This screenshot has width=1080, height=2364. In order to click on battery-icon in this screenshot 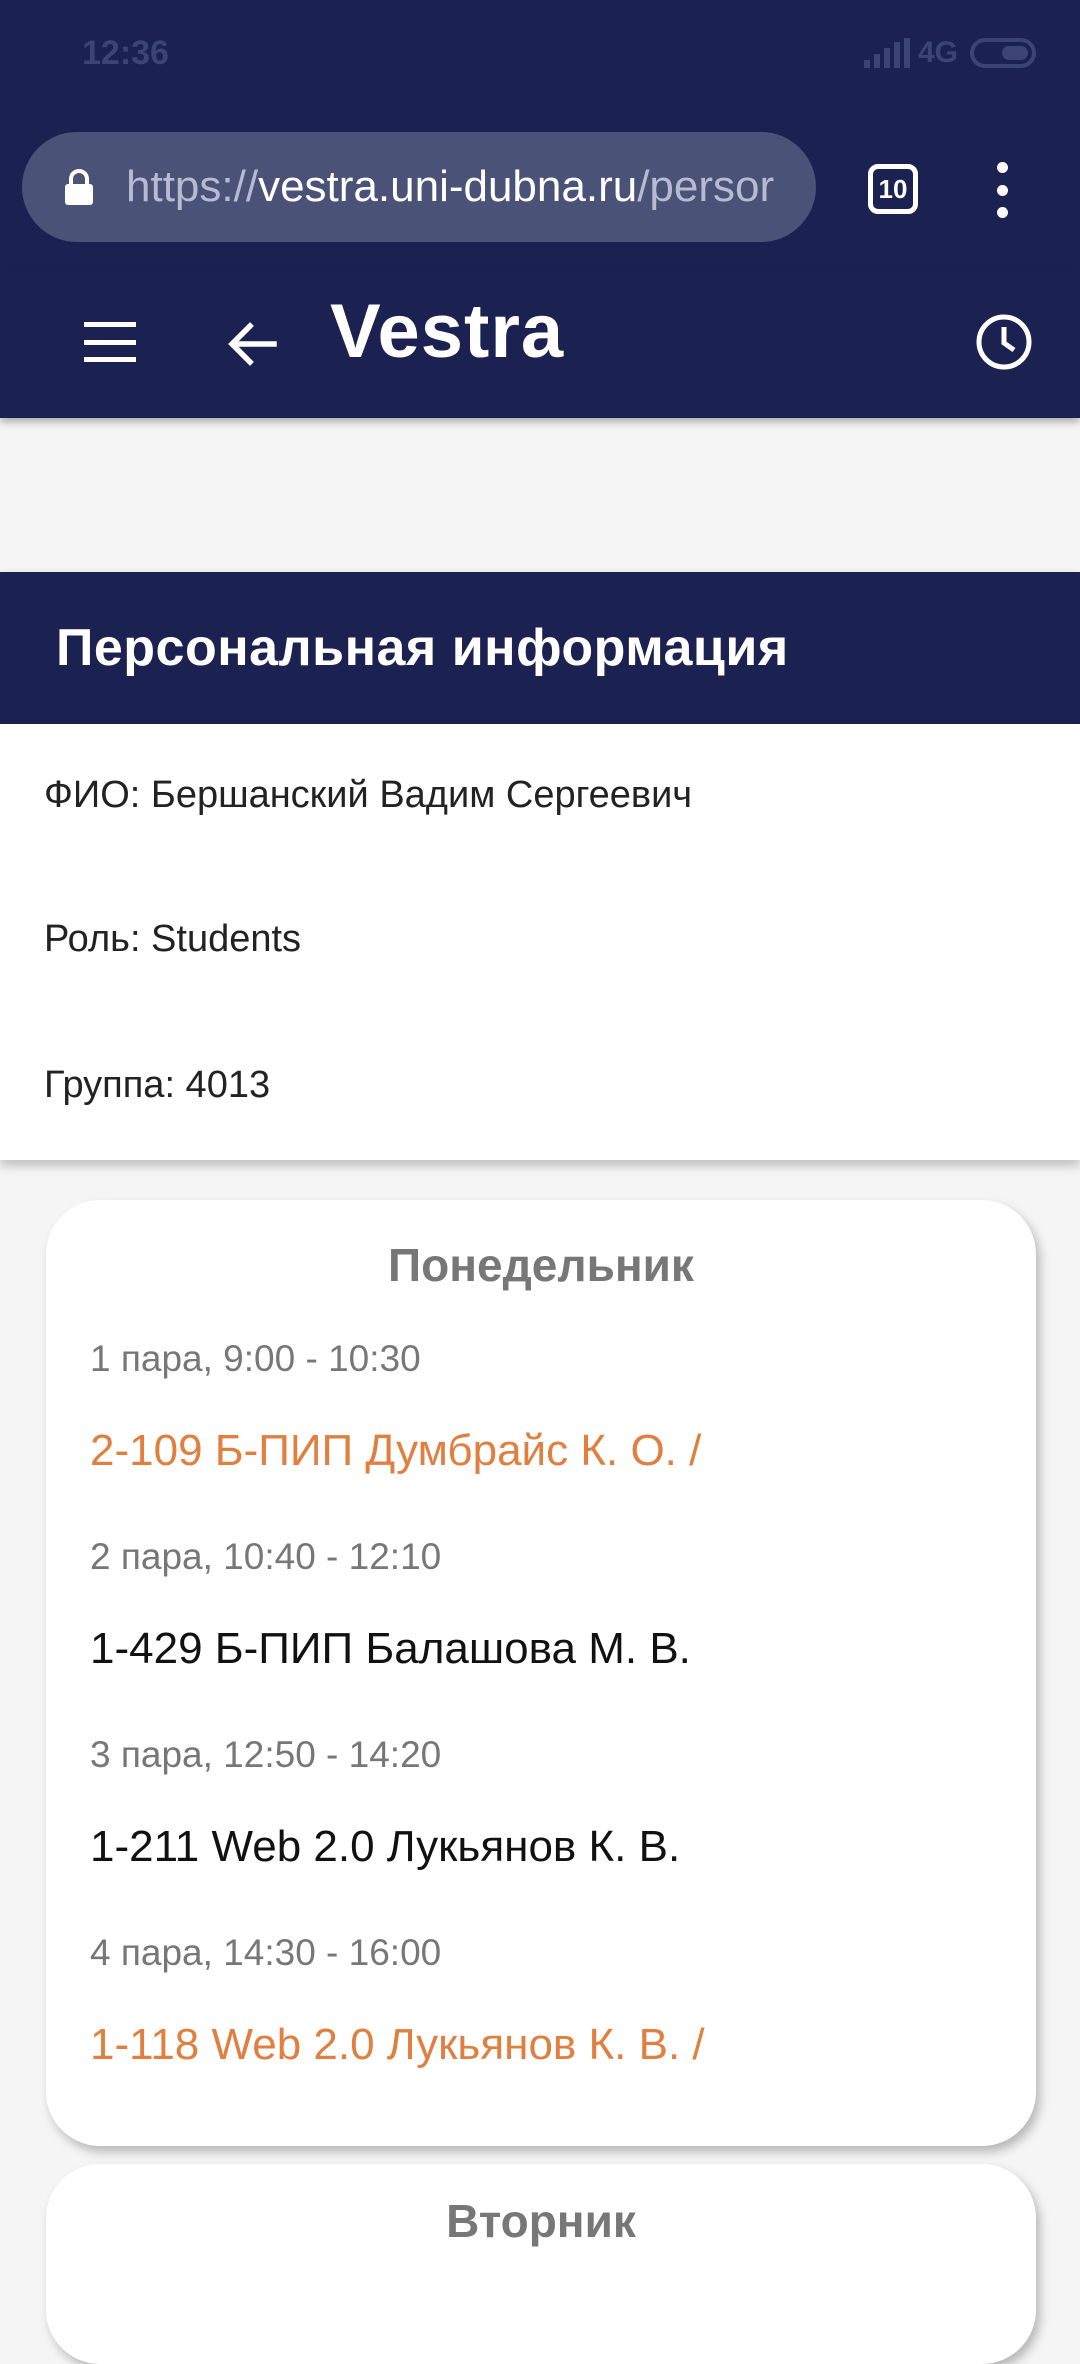, I will do `click(1003, 53)`.